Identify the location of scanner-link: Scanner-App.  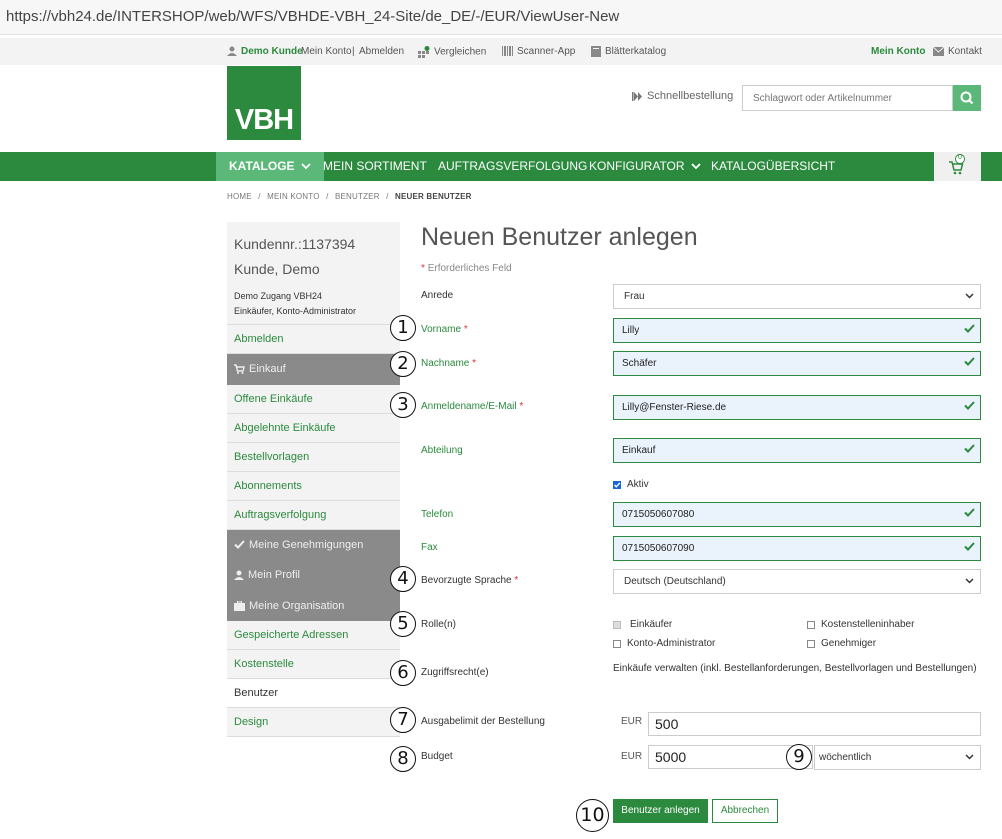
(538, 51).